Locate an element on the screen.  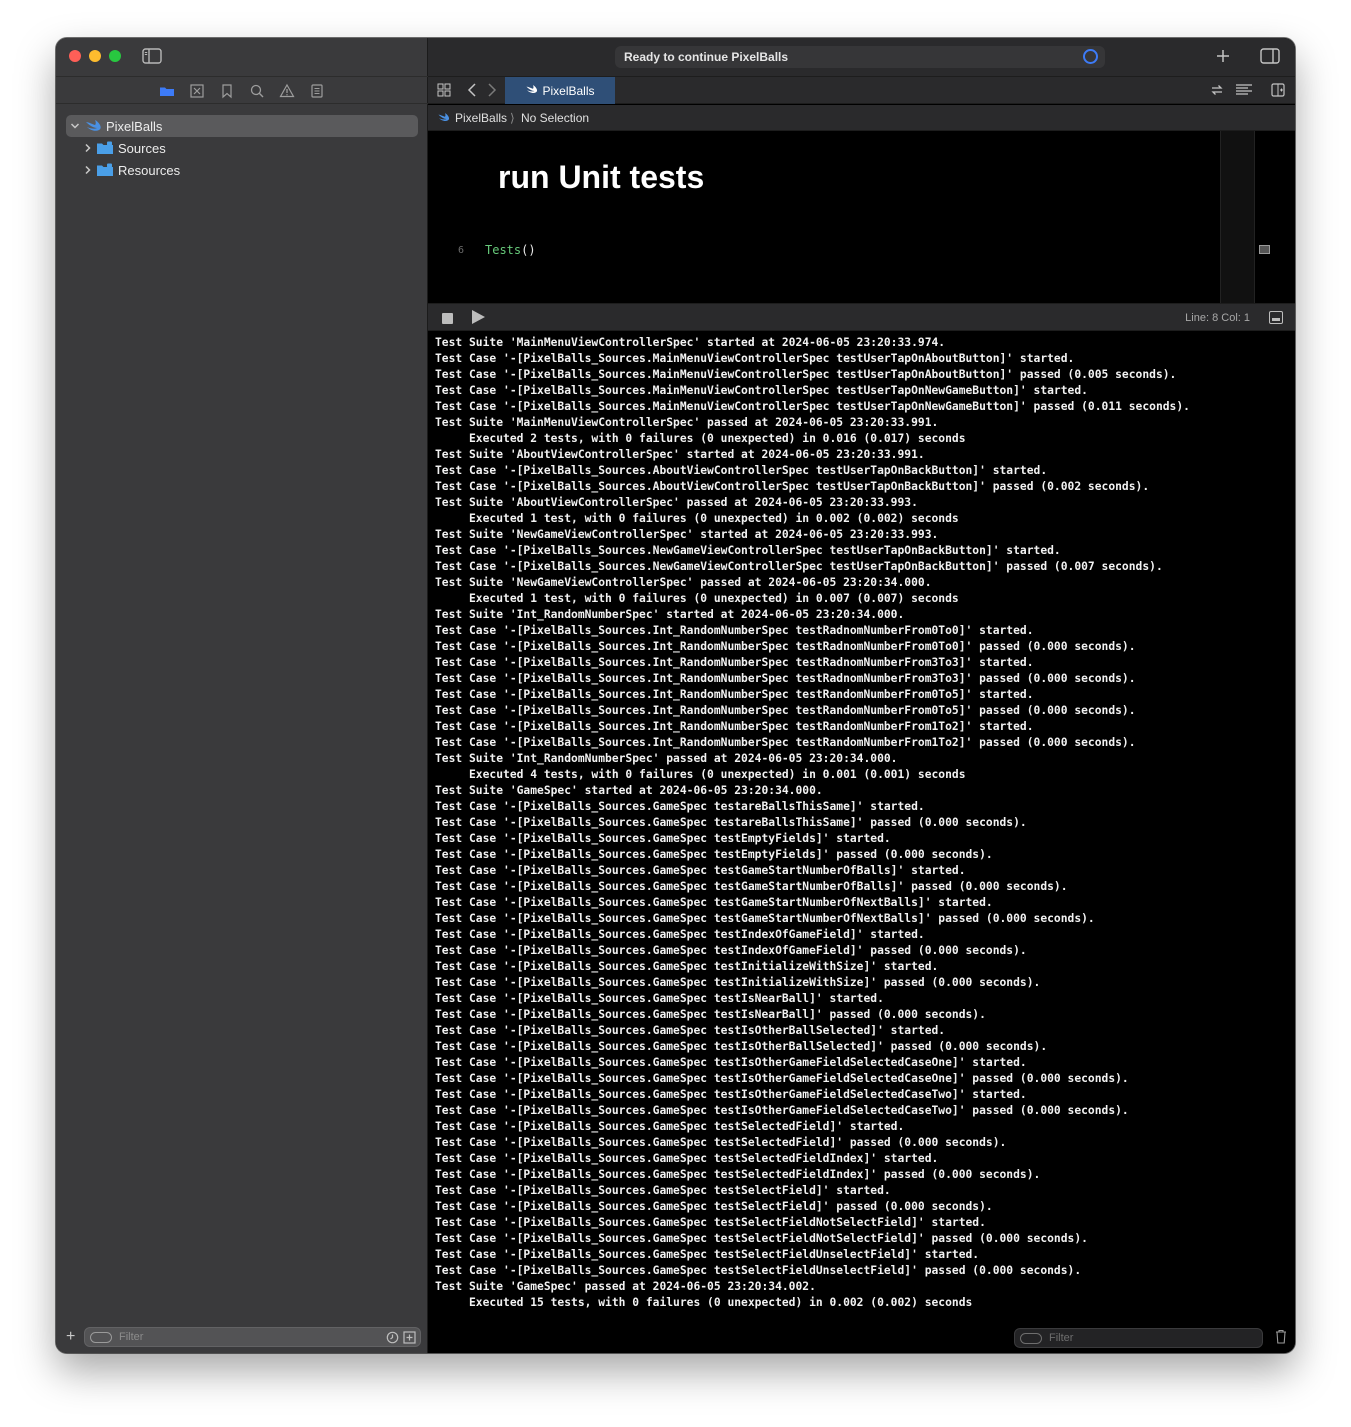
issue-icon is located at coordinates (287, 91).